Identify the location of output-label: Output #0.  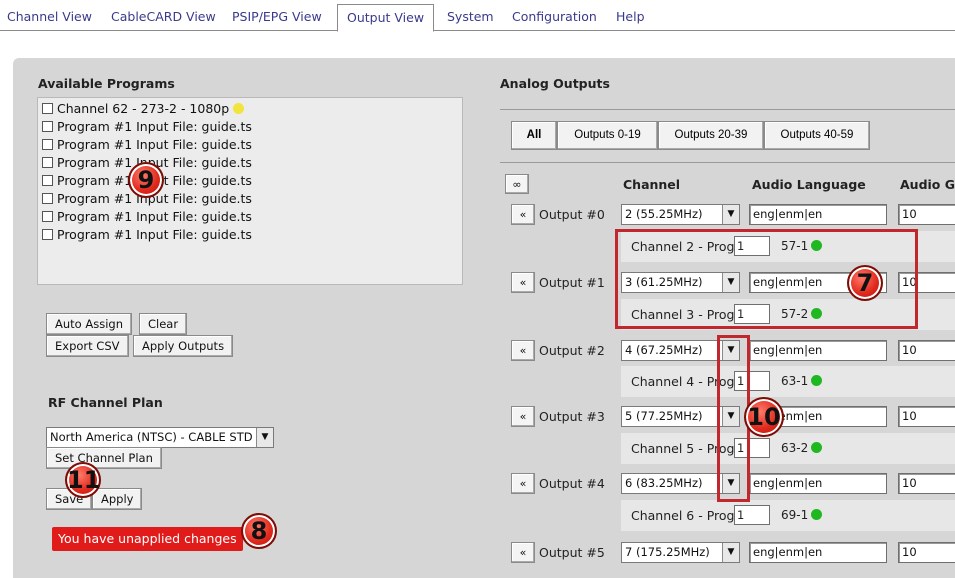
(572, 214).